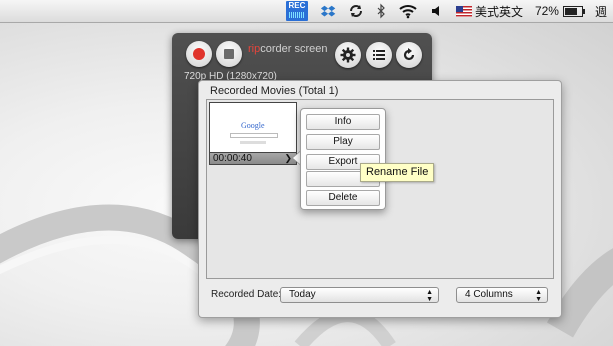  I want to click on chevron-right-icon: ❯, so click(286, 158).